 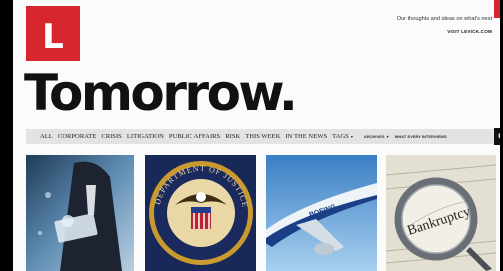 I want to click on bankruptcy-magnifier-image: Bankruptcy, so click(x=441, y=213).